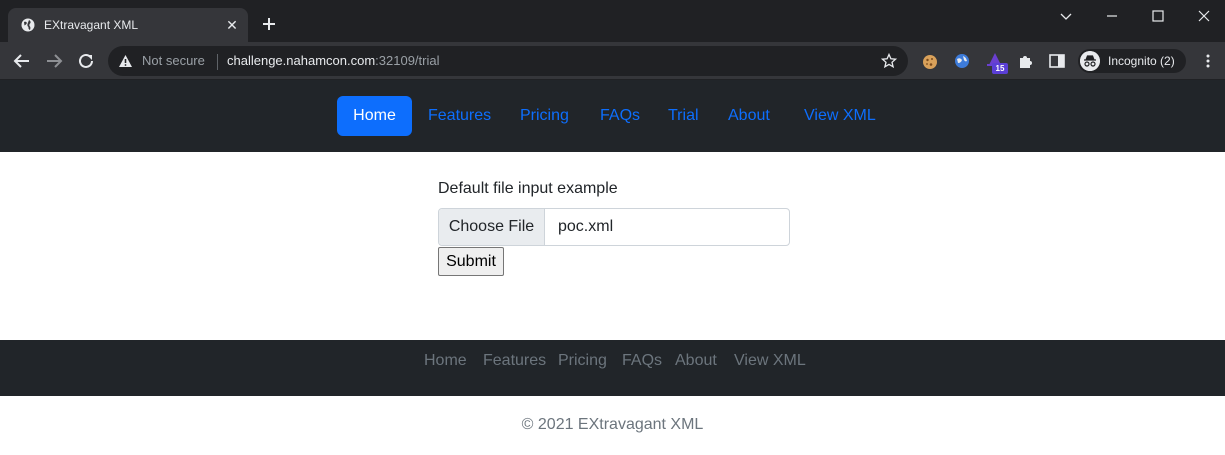  I want to click on nav-home: Home, so click(374, 116).